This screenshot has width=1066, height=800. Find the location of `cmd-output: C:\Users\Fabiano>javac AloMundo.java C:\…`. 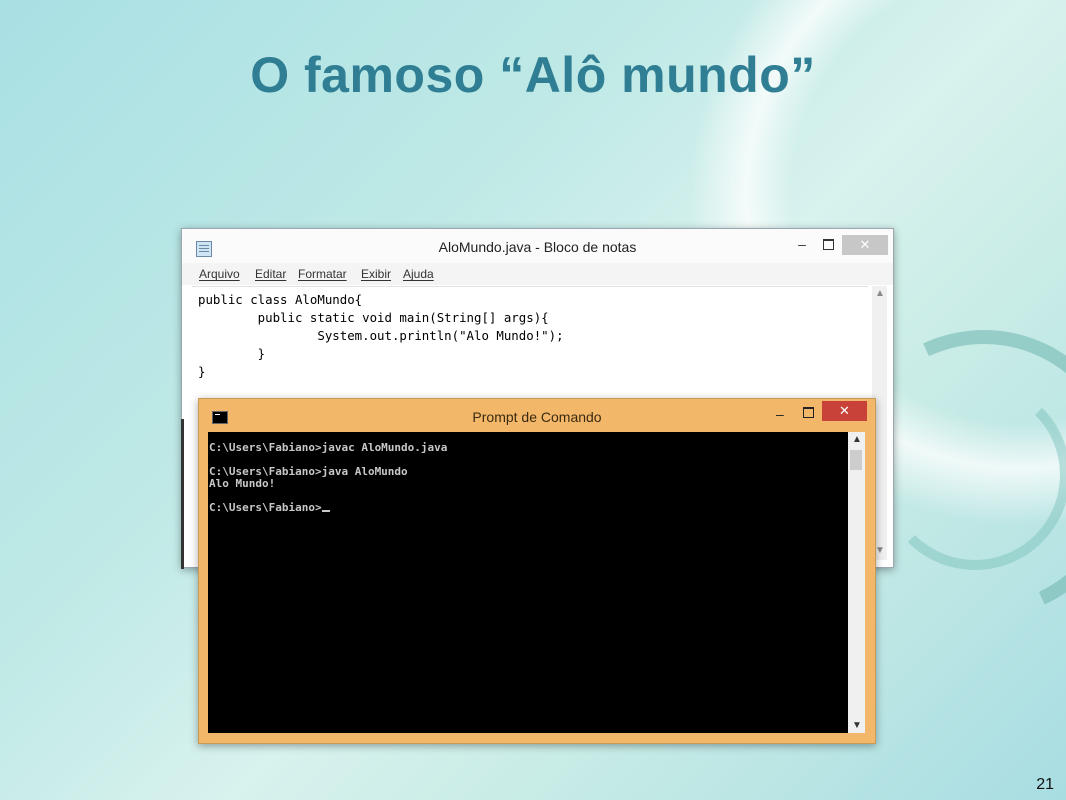

cmd-output: C:\Users\Fabiano>javac AloMundo.java C:\… is located at coordinates (328, 477).